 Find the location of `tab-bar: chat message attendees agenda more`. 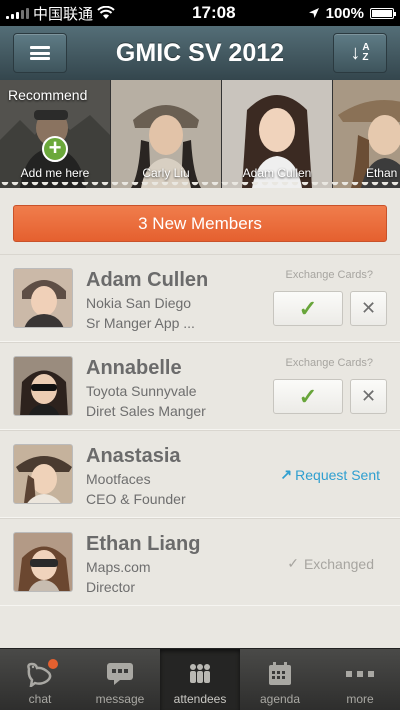

tab-bar: chat message attendees agenda more is located at coordinates (200, 679).